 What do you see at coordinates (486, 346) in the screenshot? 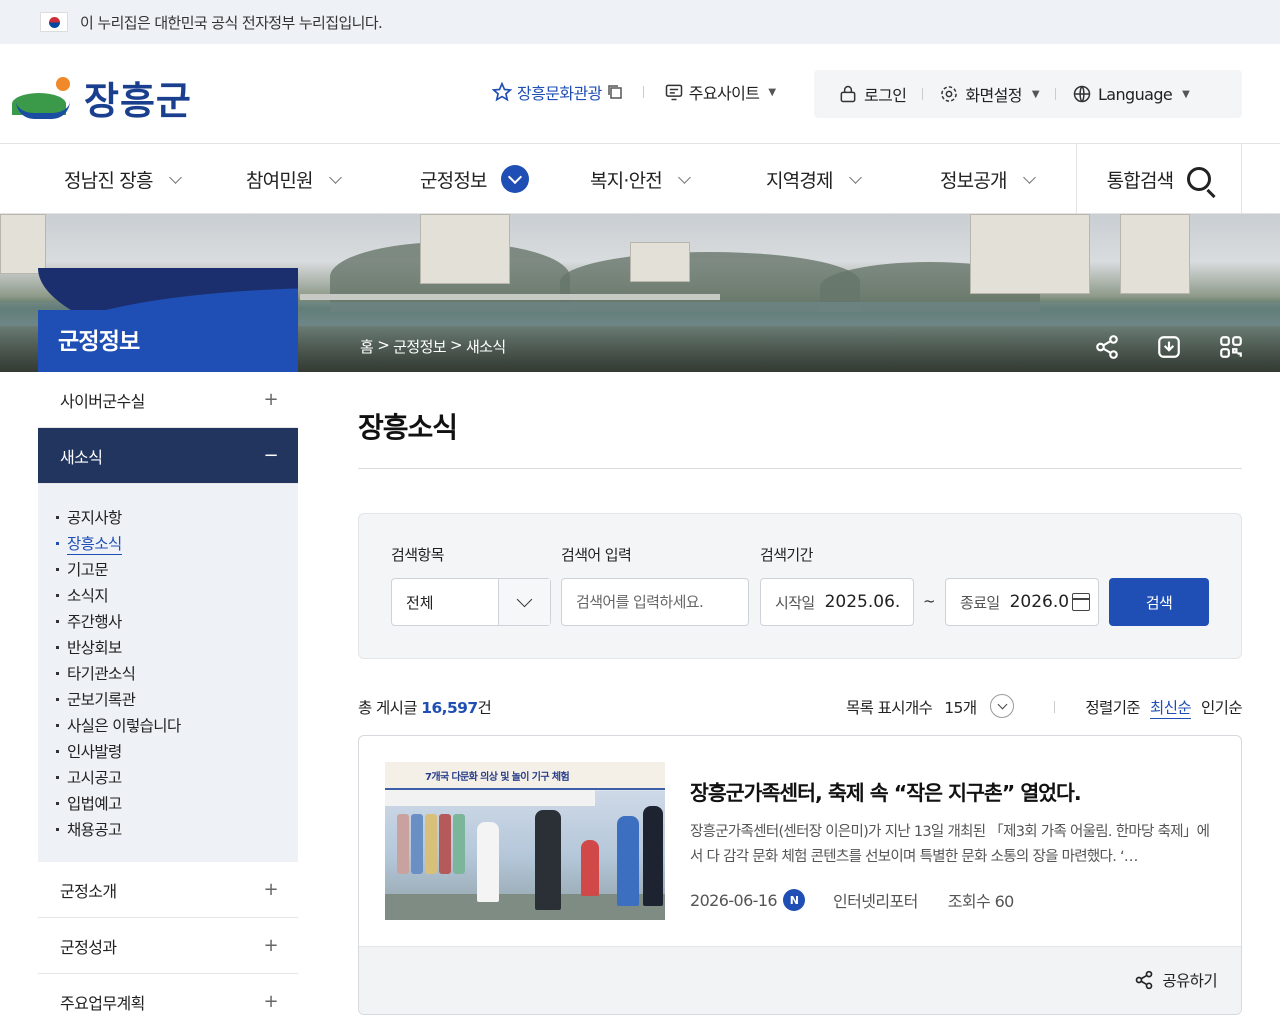
I see `breadcrumb-news: 새소식` at bounding box center [486, 346].